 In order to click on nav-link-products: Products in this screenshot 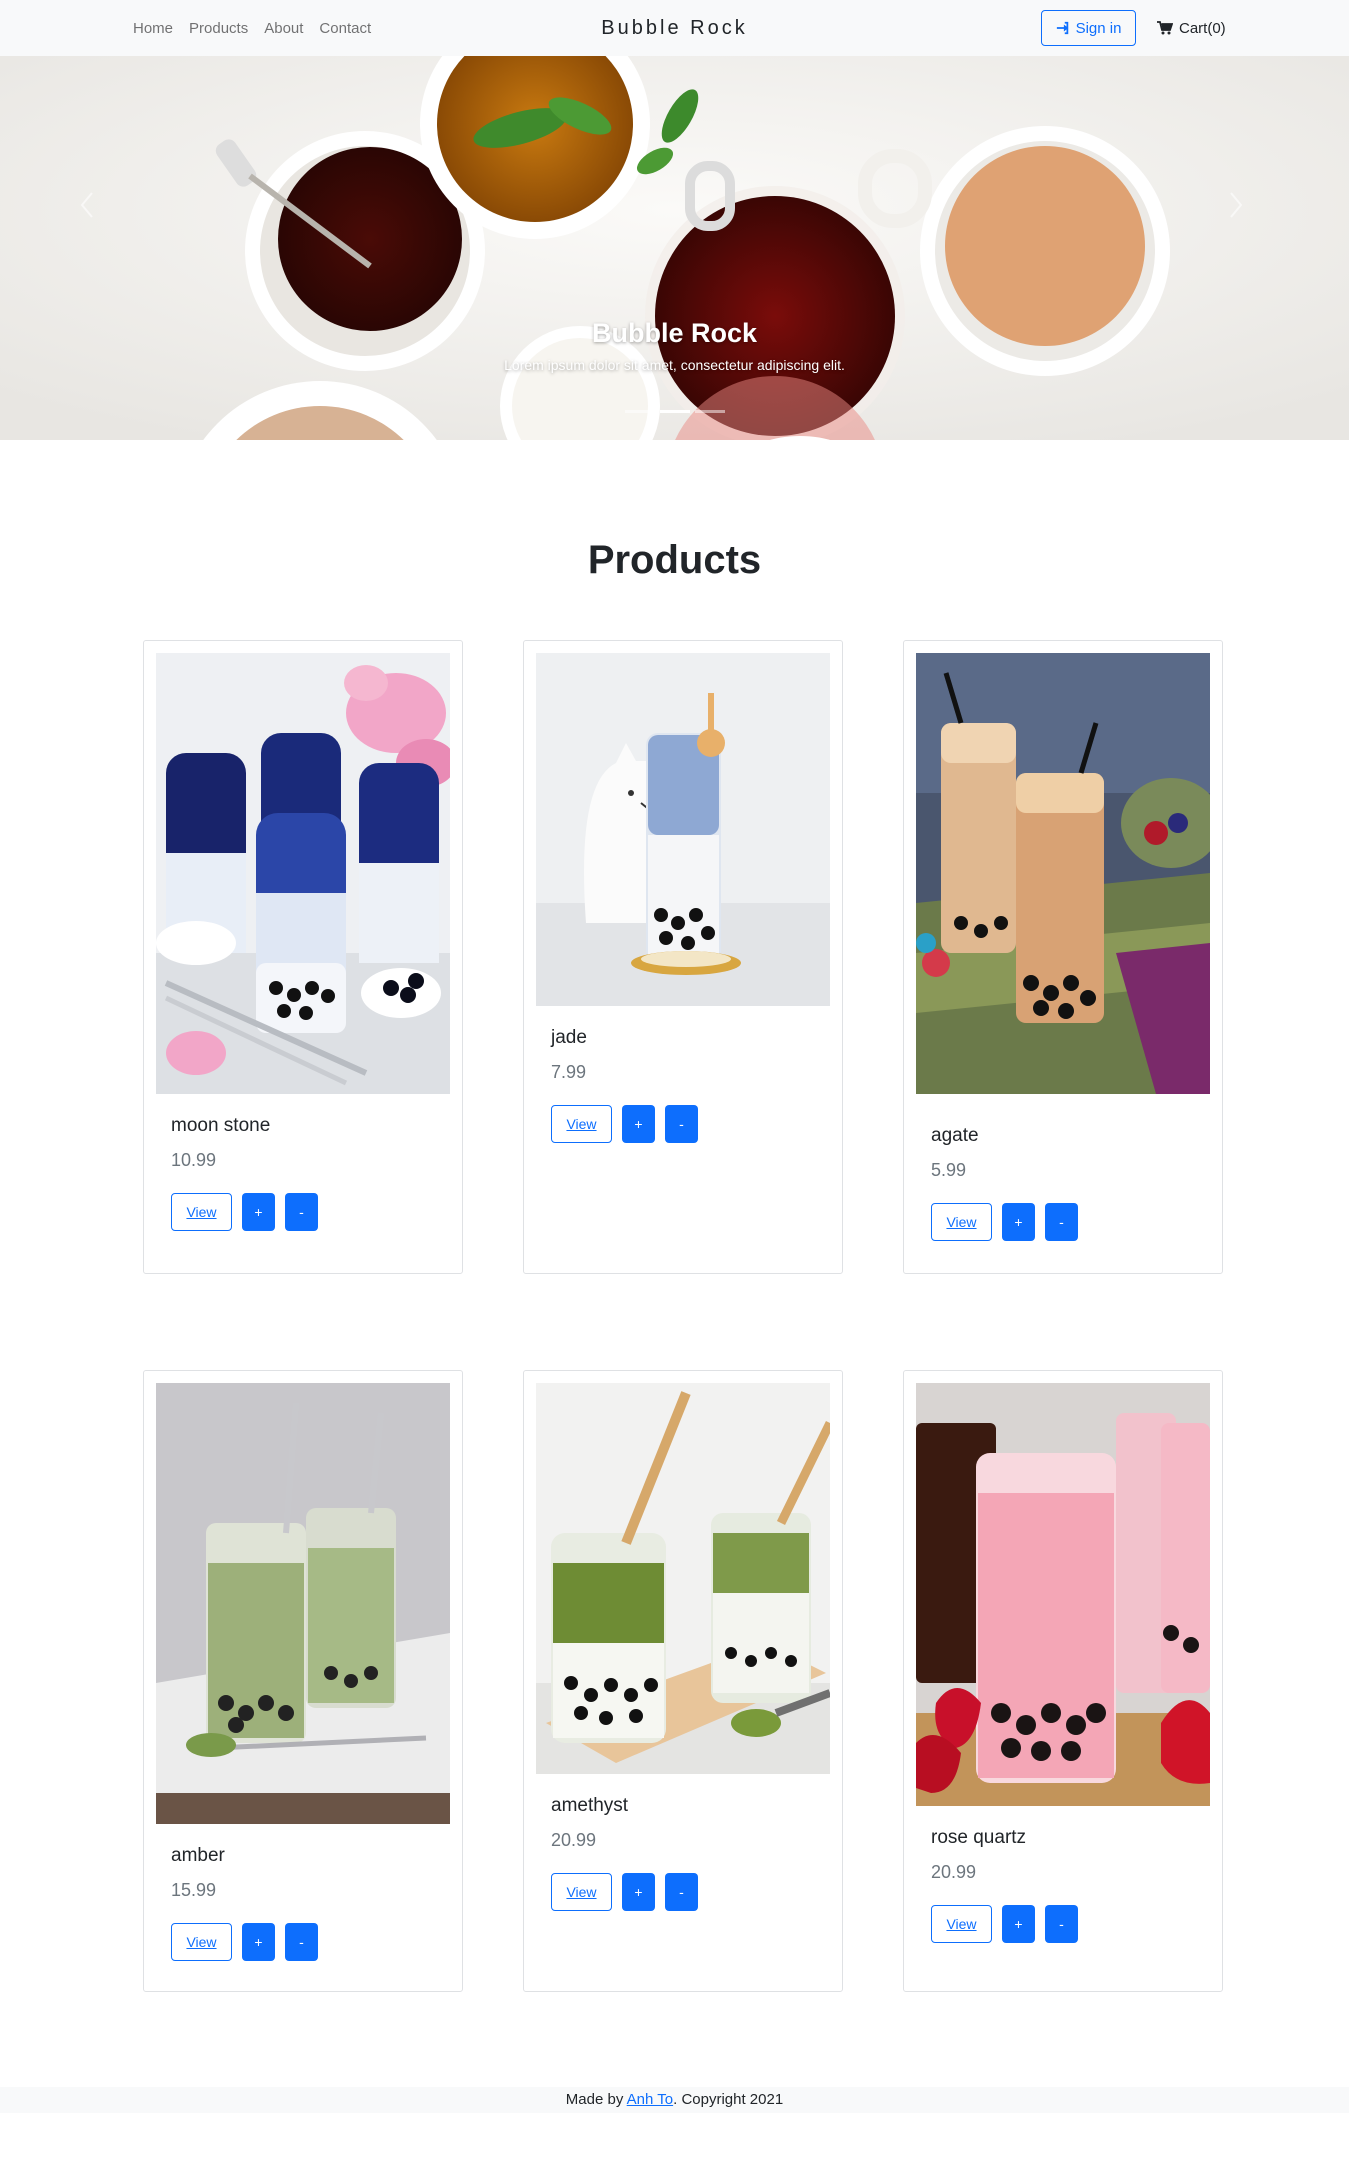, I will do `click(218, 28)`.